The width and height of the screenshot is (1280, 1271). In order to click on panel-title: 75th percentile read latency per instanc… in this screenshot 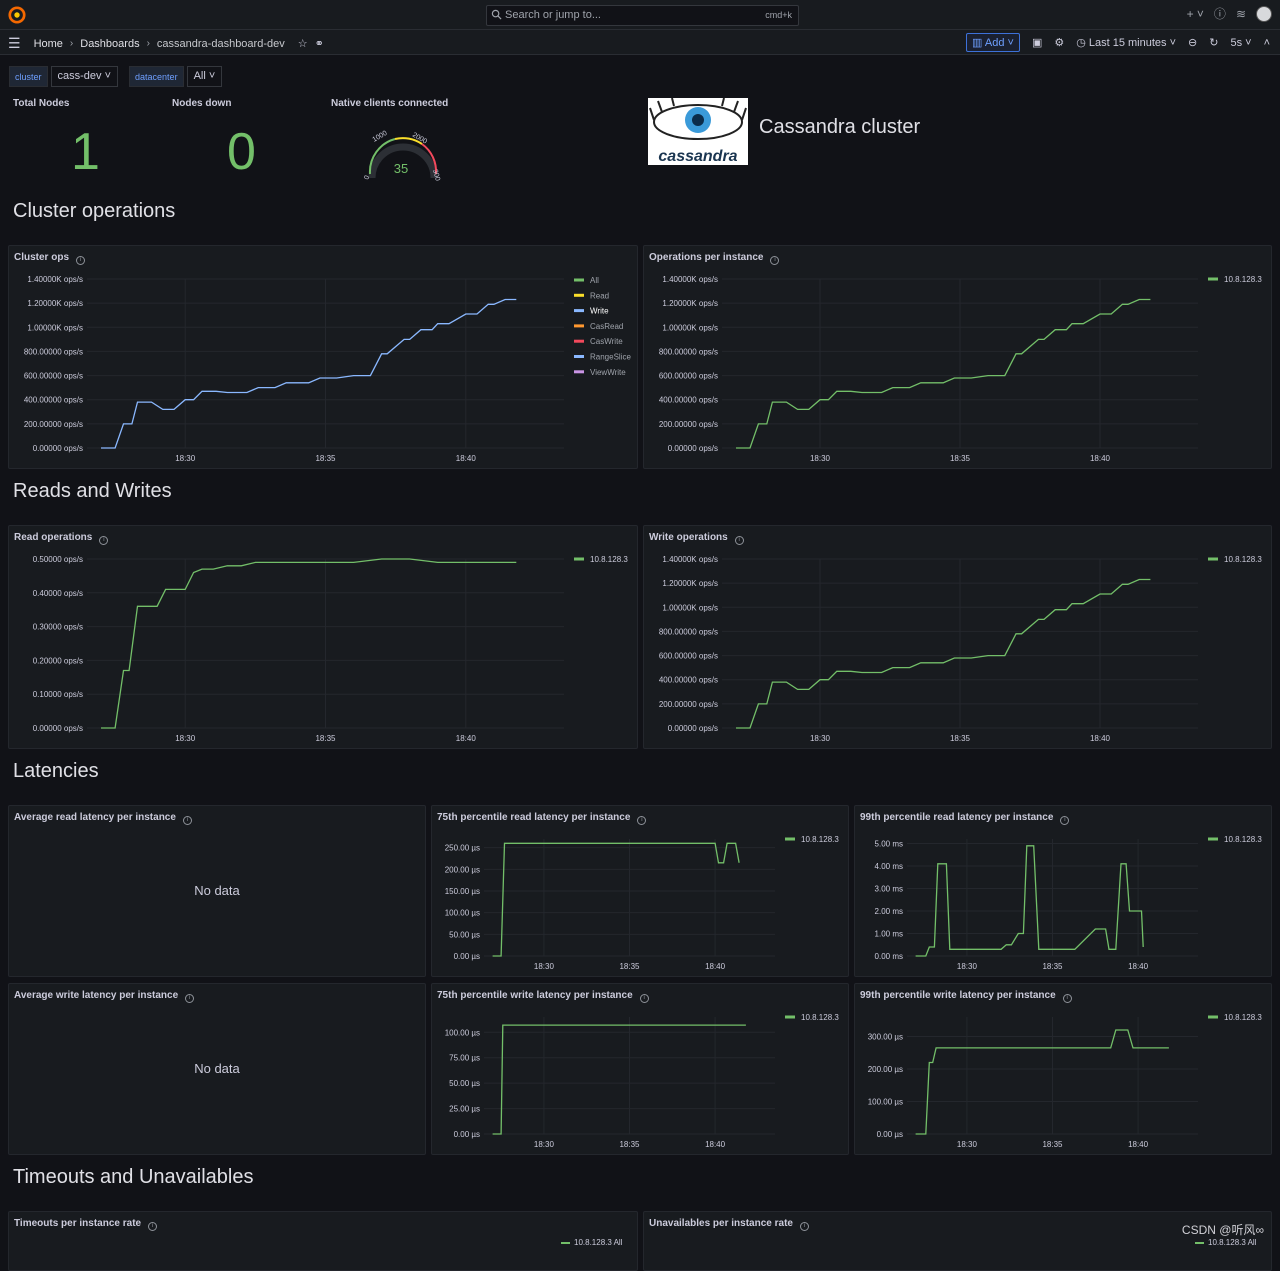, I will do `click(542, 818)`.